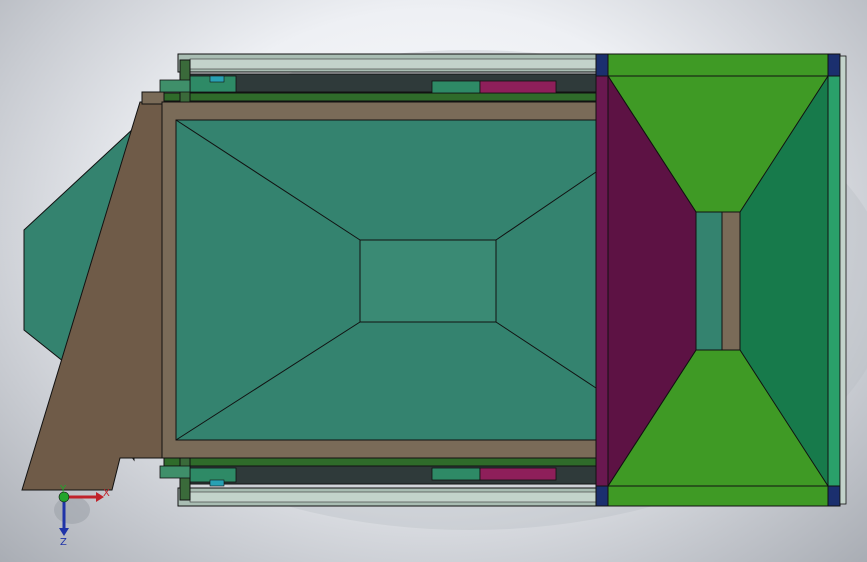 The height and width of the screenshot is (562, 867). Describe the element at coordinates (731, 281) in the screenshot. I see `throat-brown` at that location.